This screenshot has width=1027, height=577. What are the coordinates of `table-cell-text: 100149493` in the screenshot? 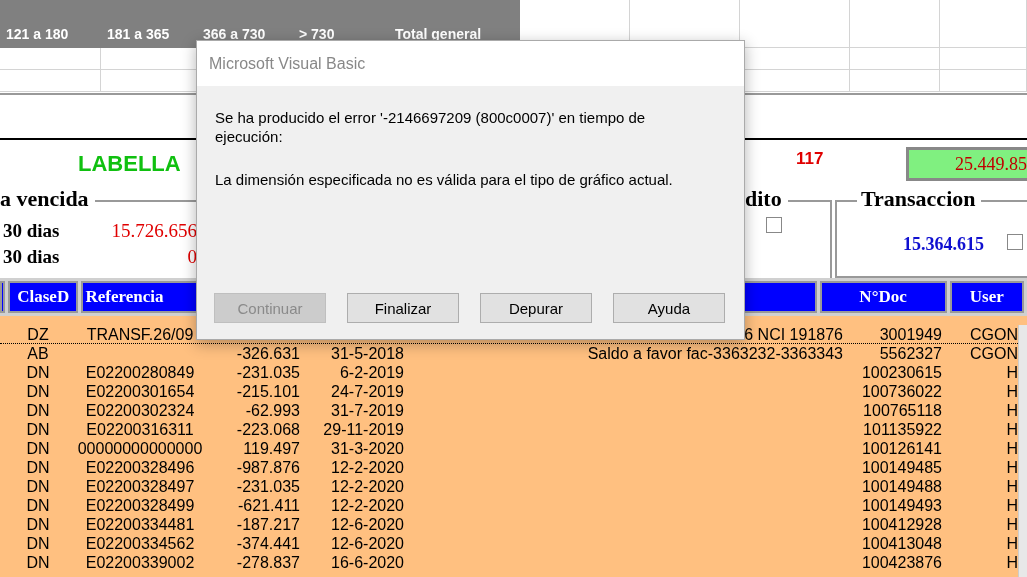 It's located at (901, 505).